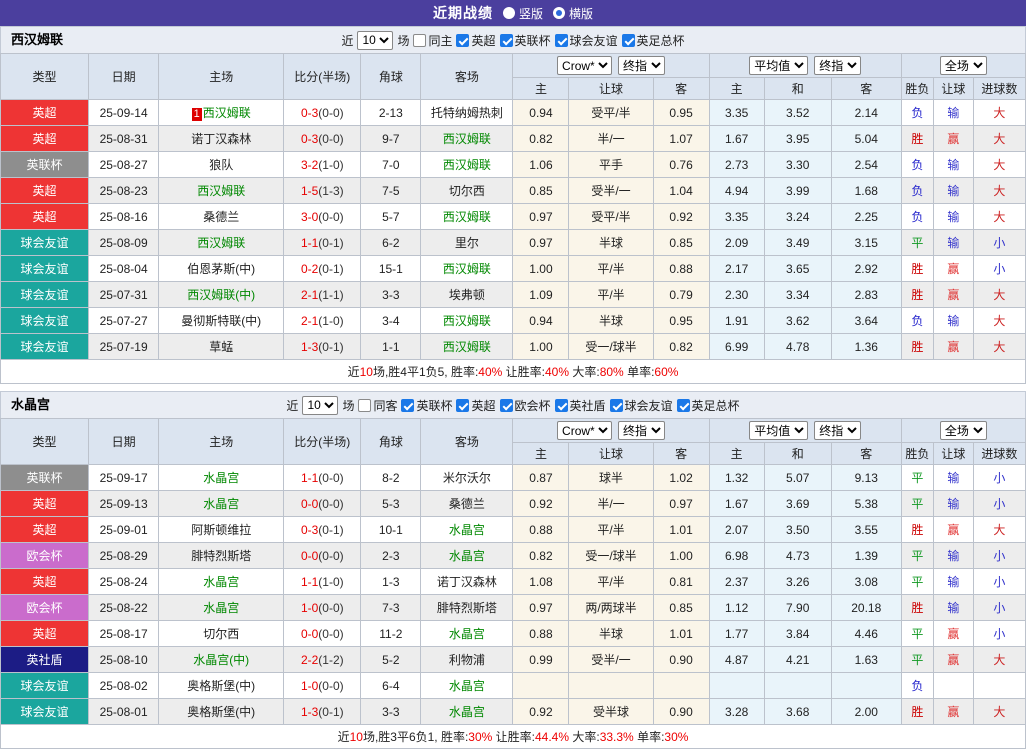 The width and height of the screenshot is (1026, 749). Describe the element at coordinates (525, 405) in the screenshot. I see `league-filter: 欧会杯` at that location.